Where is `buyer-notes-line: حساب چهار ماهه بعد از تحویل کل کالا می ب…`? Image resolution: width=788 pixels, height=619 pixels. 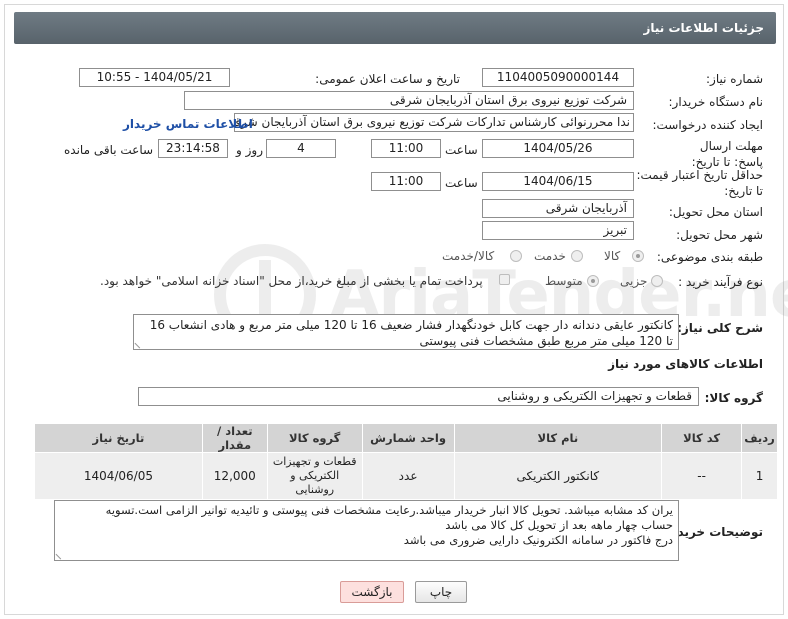
buyer-notes-line: حساب چهار ماهه بعد از تحویل کل کالا می ب… is located at coordinates (559, 525).